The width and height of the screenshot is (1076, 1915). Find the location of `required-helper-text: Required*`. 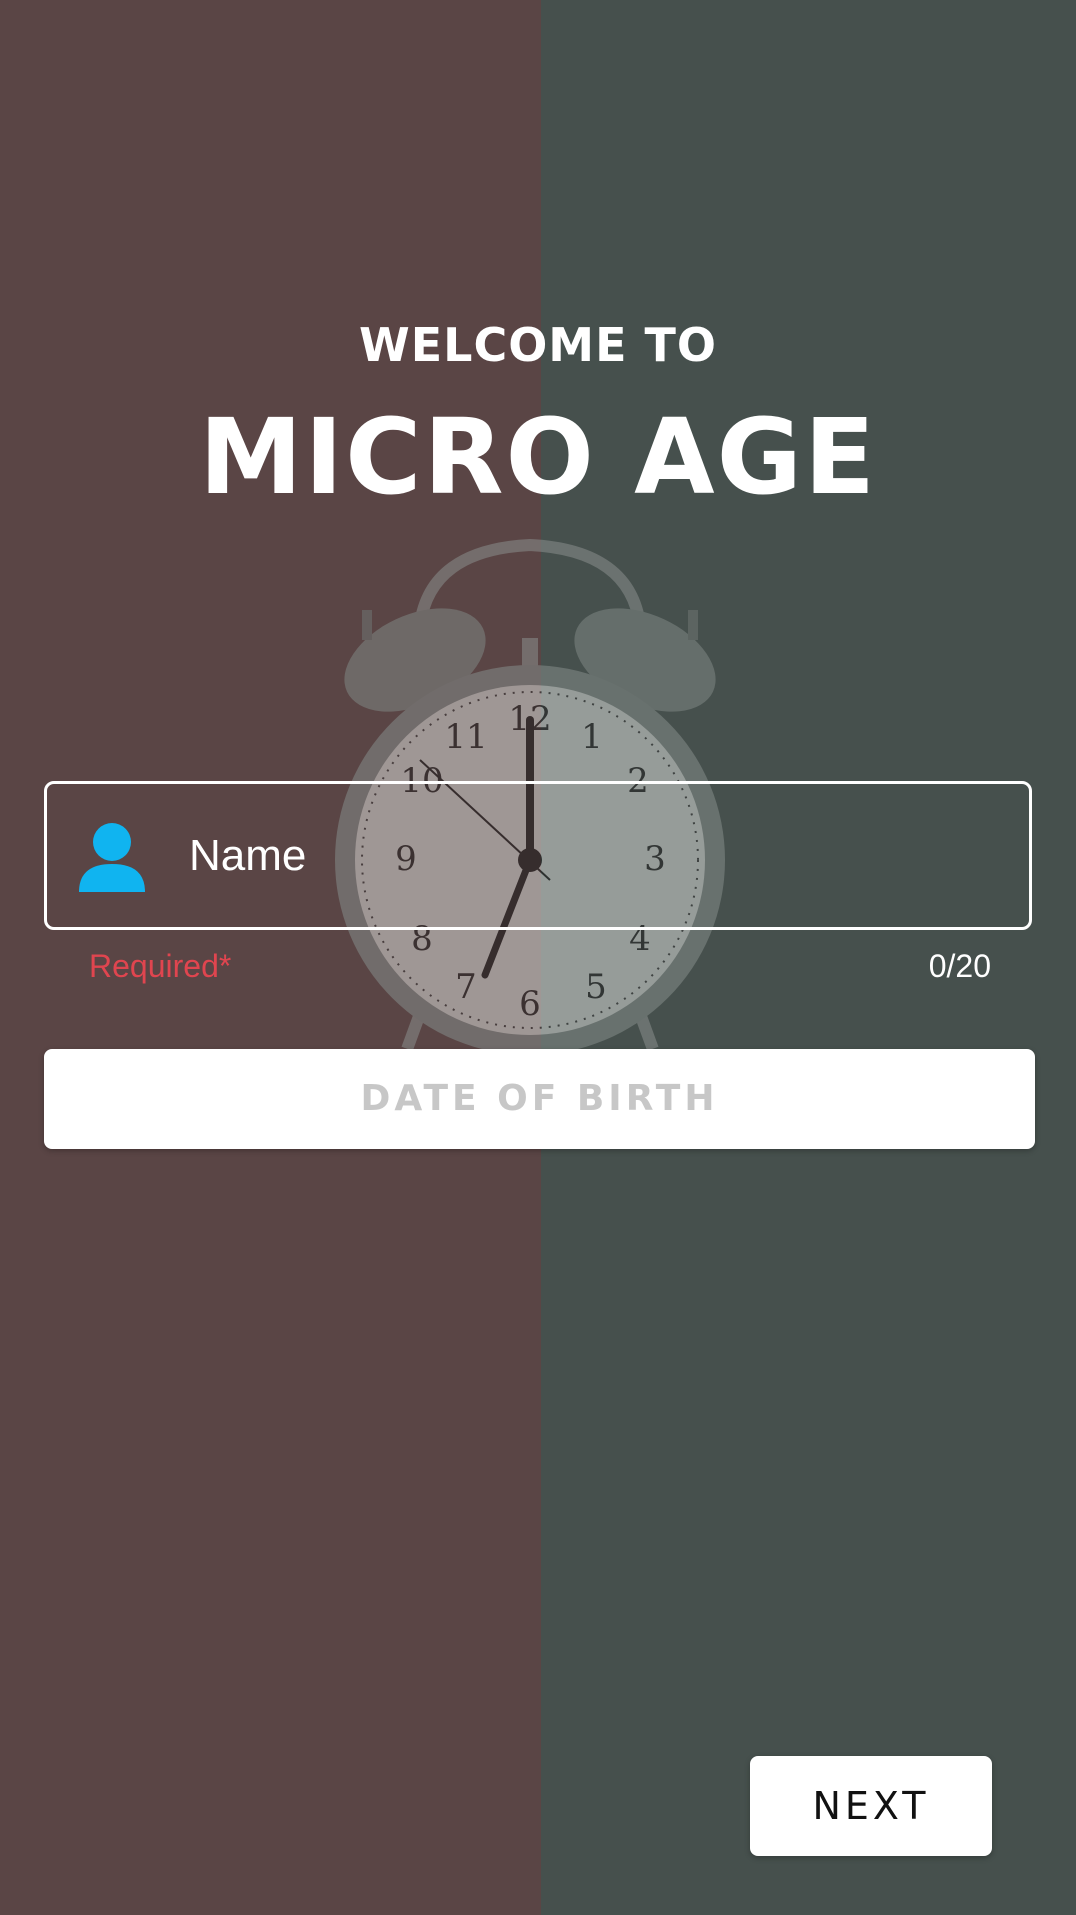

required-helper-text: Required* is located at coordinates (160, 966).